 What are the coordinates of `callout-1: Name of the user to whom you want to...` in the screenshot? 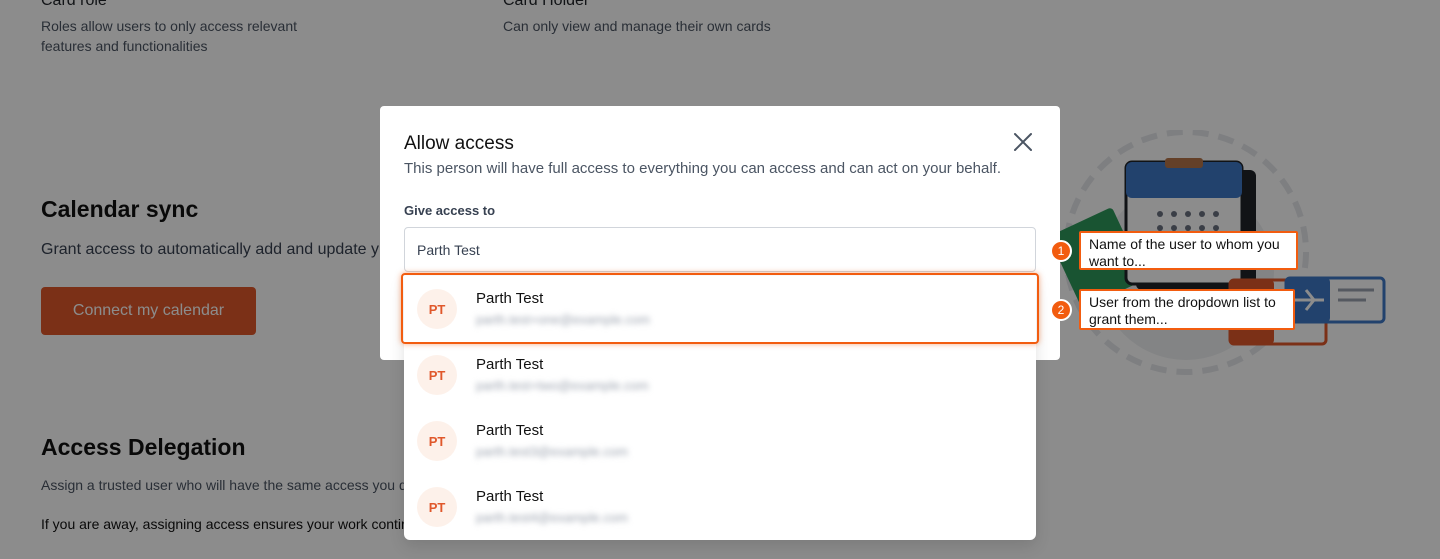 It's located at (1188, 250).